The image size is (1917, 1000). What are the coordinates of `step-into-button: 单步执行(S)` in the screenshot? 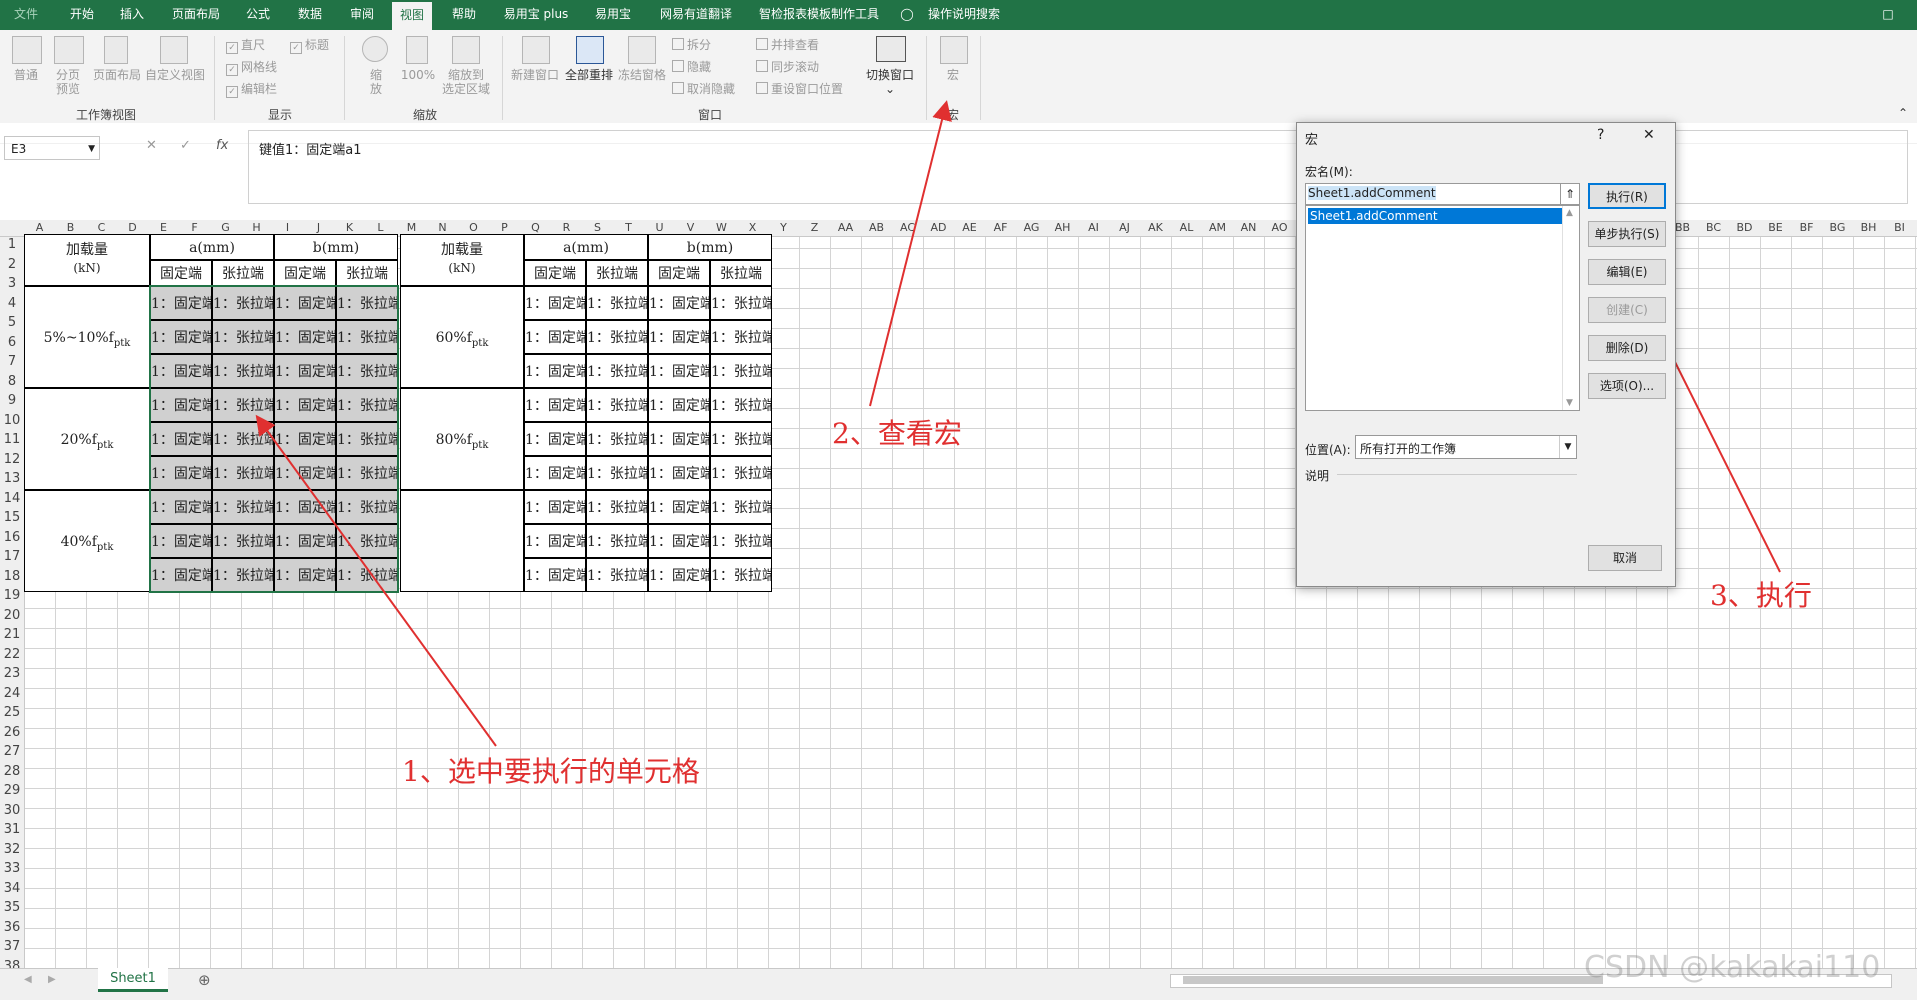 It's located at (1627, 234).